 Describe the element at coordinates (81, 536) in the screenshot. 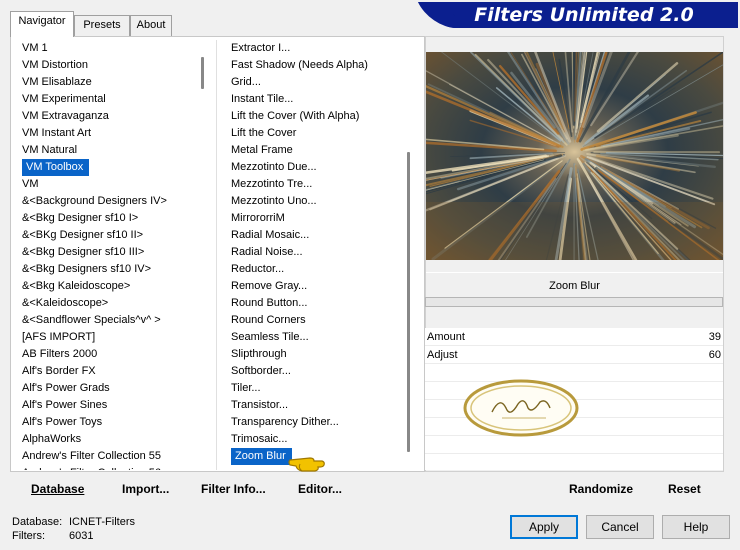

I see `filters-count: 6031` at that location.